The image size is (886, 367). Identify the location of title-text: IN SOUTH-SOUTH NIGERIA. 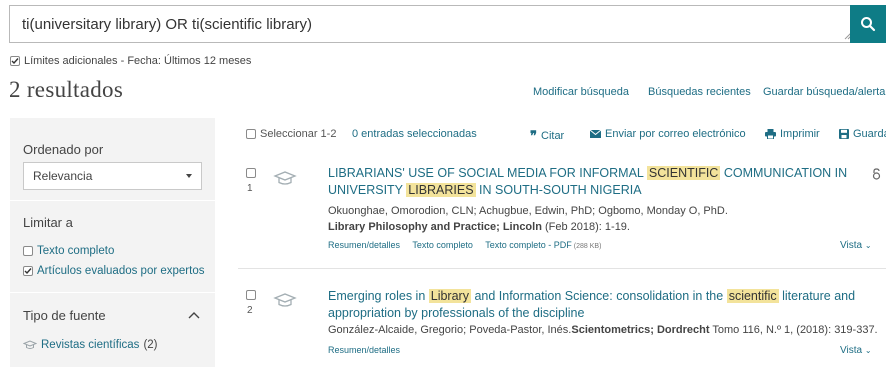
(558, 190).